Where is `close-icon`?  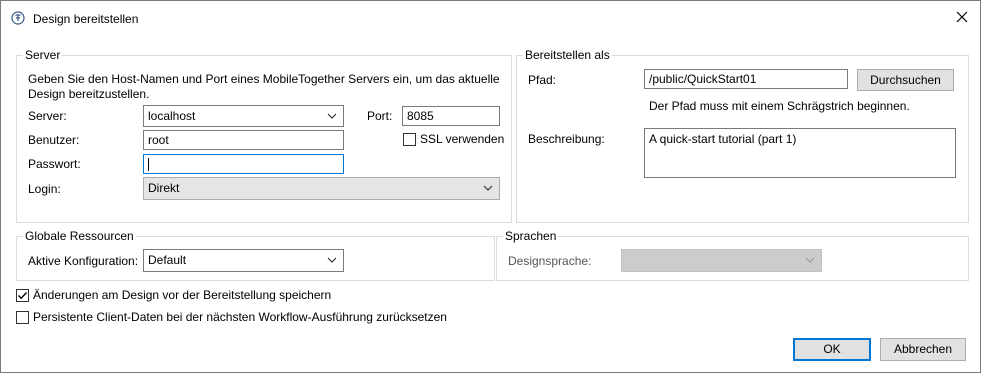
close-icon is located at coordinates (962, 17).